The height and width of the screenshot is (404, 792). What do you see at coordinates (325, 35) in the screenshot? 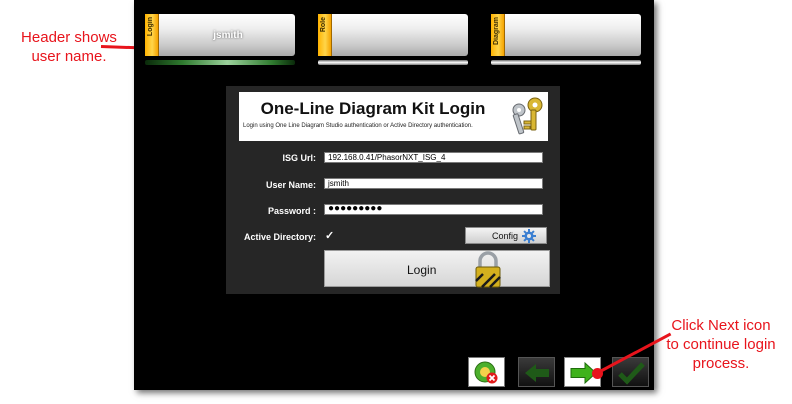
I see `tab-role-tag: Role` at bounding box center [325, 35].